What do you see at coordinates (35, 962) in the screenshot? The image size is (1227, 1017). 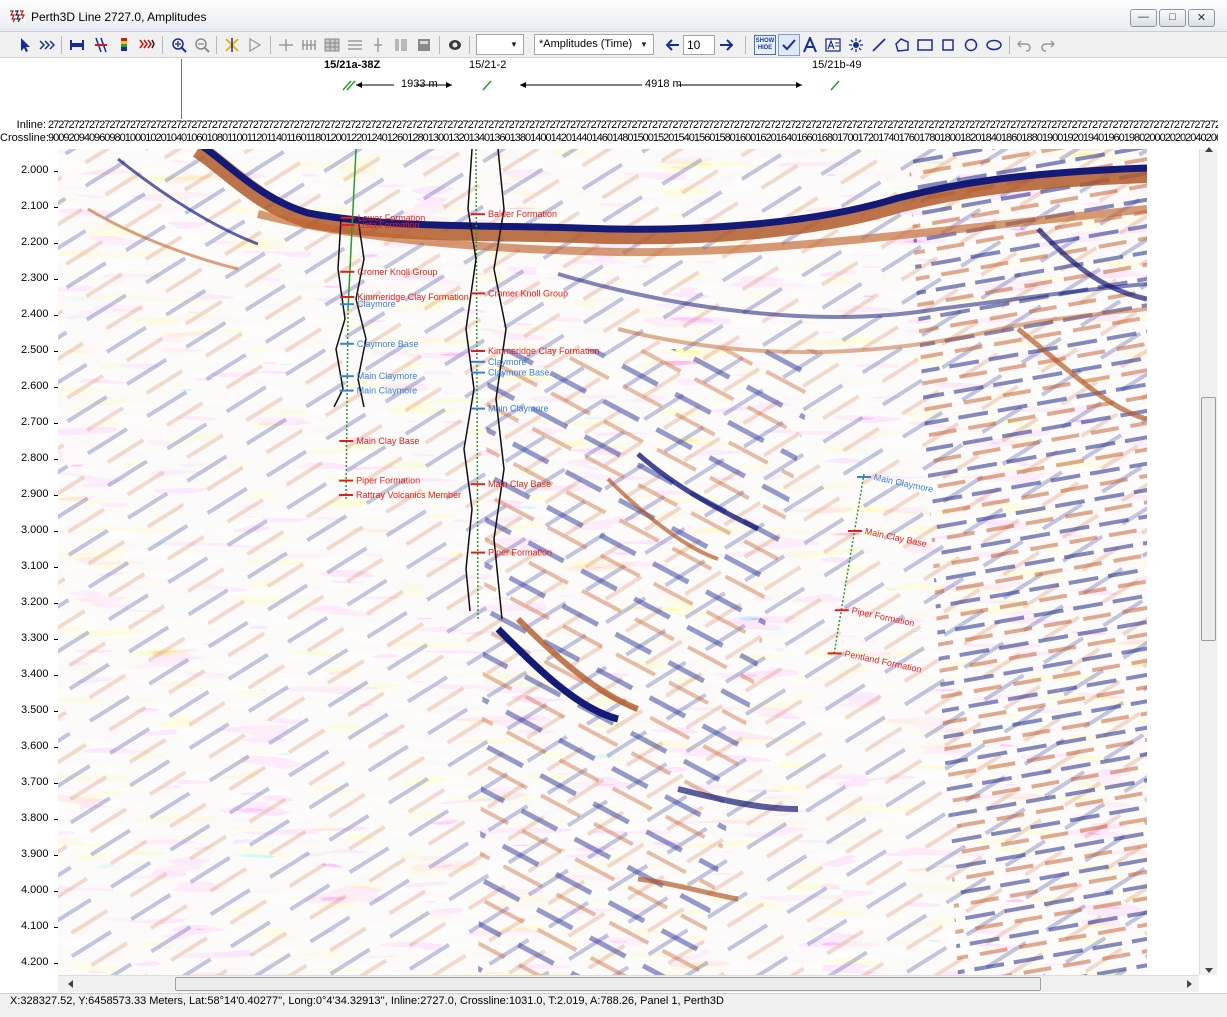 I see `time-tick-label: 4.200` at bounding box center [35, 962].